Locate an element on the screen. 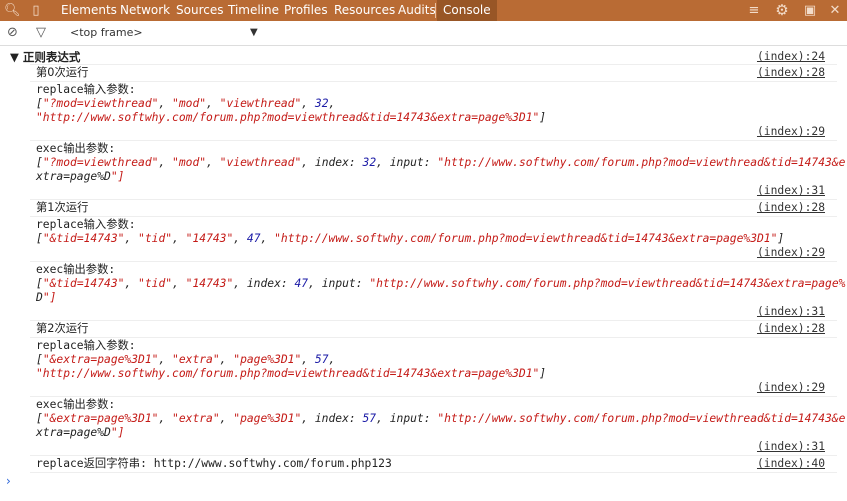  tab-elements: Elements is located at coordinates (89, 10).